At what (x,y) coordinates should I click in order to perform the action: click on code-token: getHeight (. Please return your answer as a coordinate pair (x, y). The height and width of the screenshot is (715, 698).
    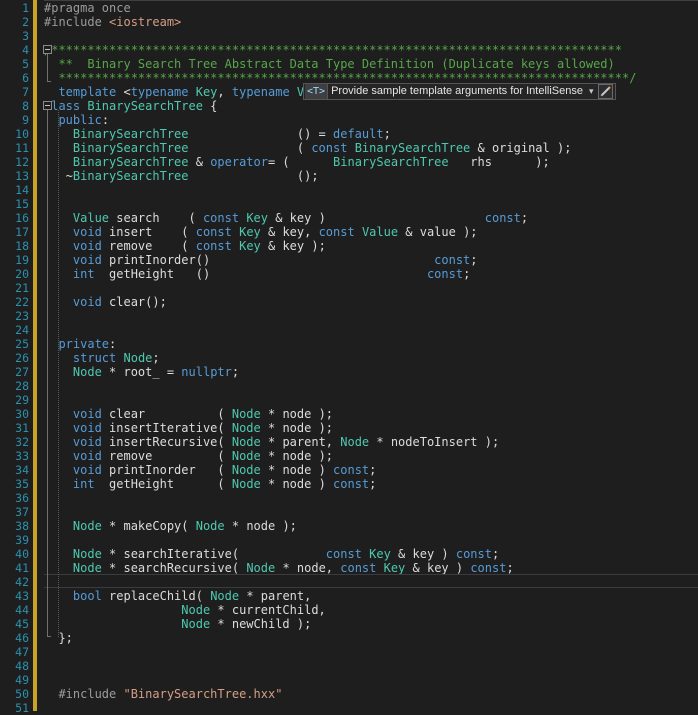
    Looking at the image, I should click on (163, 484).